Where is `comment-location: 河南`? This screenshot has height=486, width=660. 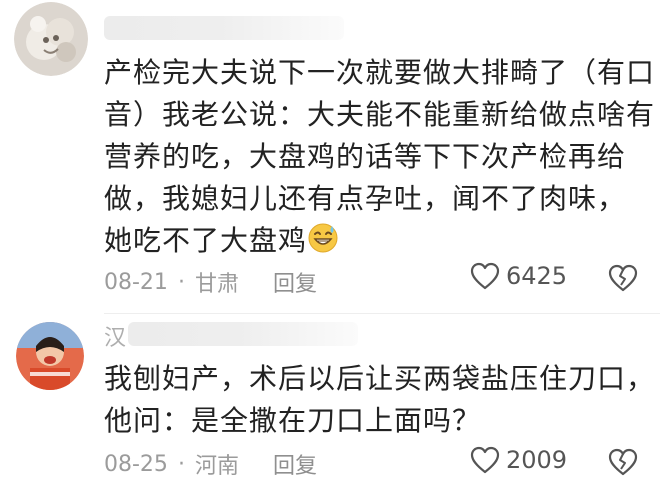
comment-location: 河南 is located at coordinates (216, 466).